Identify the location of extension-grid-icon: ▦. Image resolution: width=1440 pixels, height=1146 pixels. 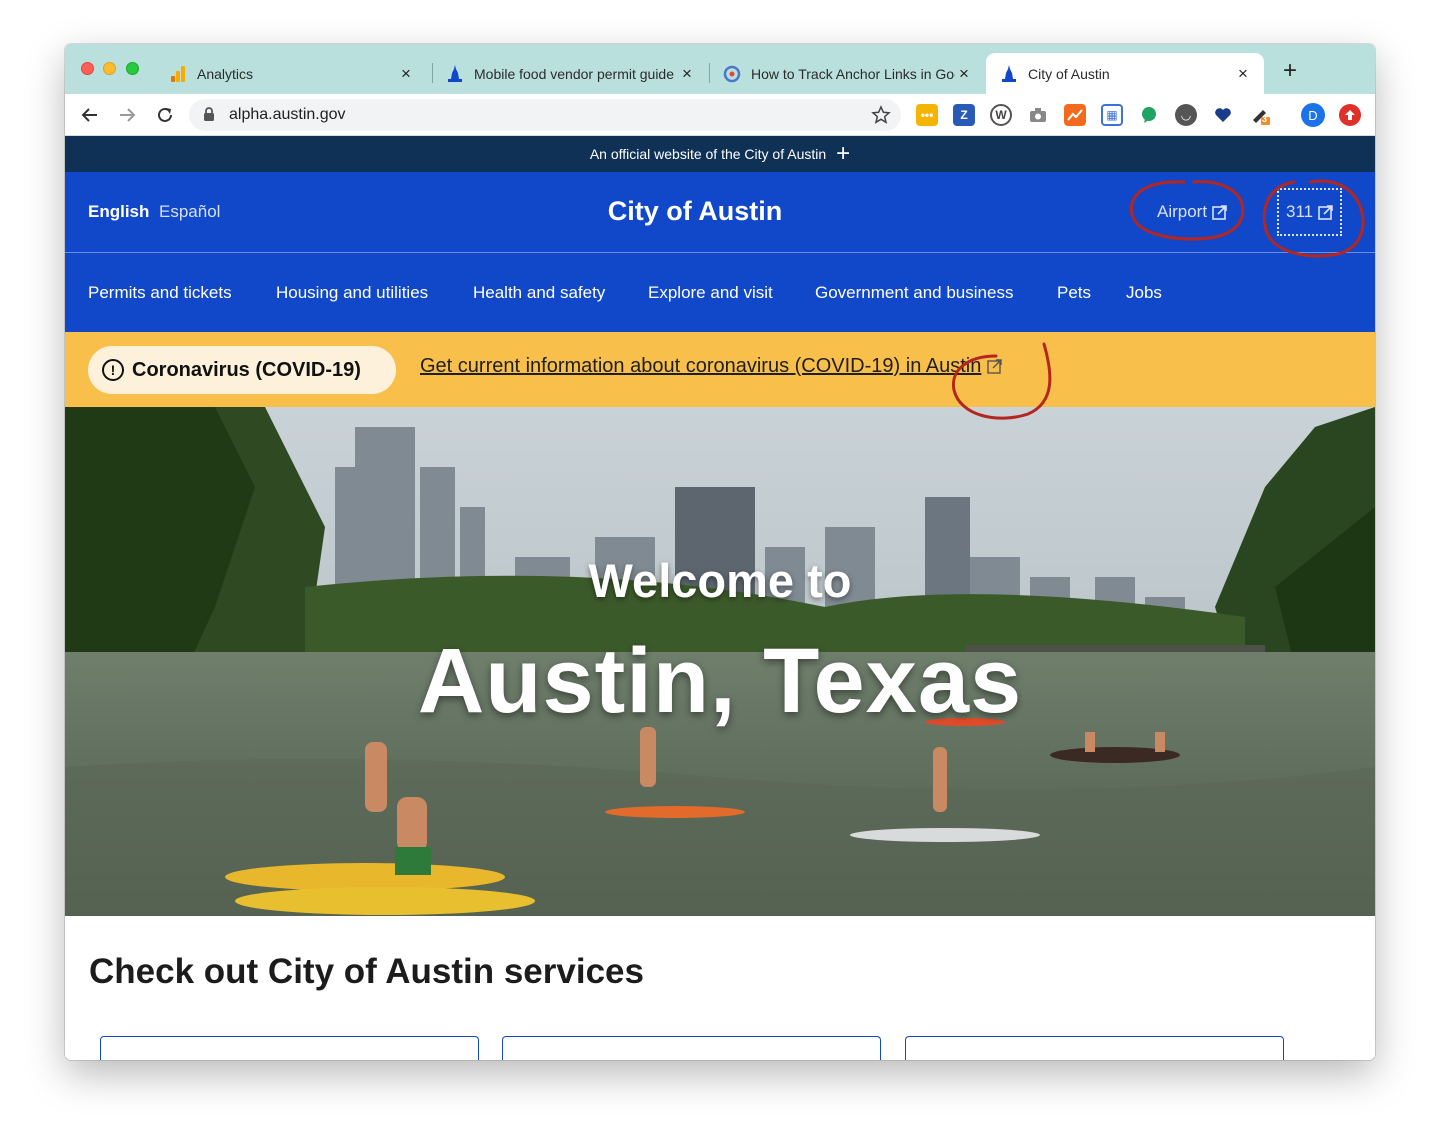
(1112, 115).